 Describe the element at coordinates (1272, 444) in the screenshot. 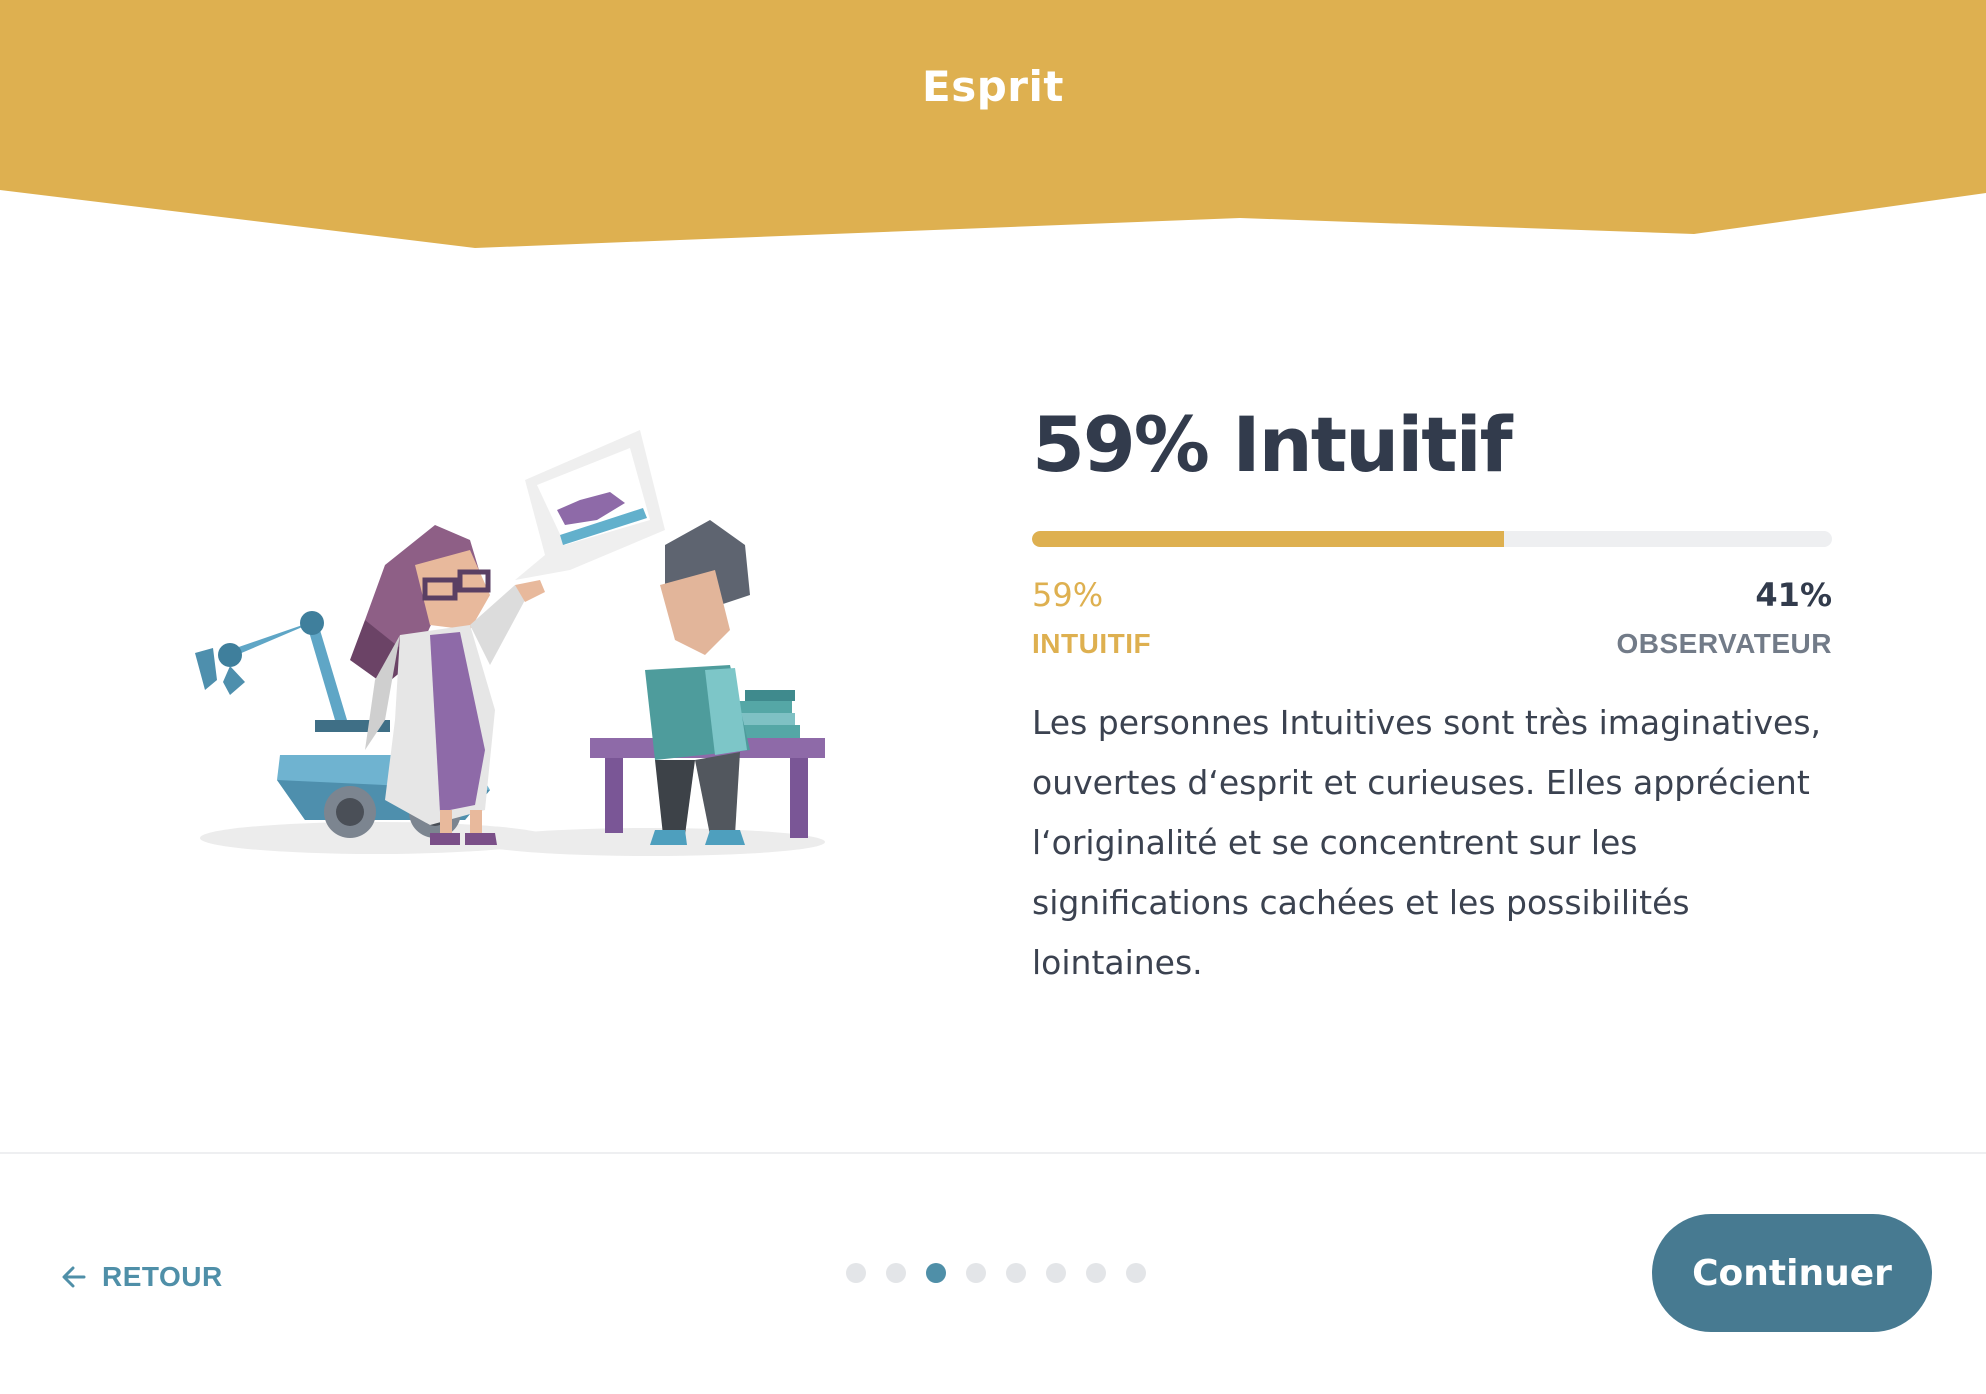

I see `result-heading: 59% Intuitif` at that location.